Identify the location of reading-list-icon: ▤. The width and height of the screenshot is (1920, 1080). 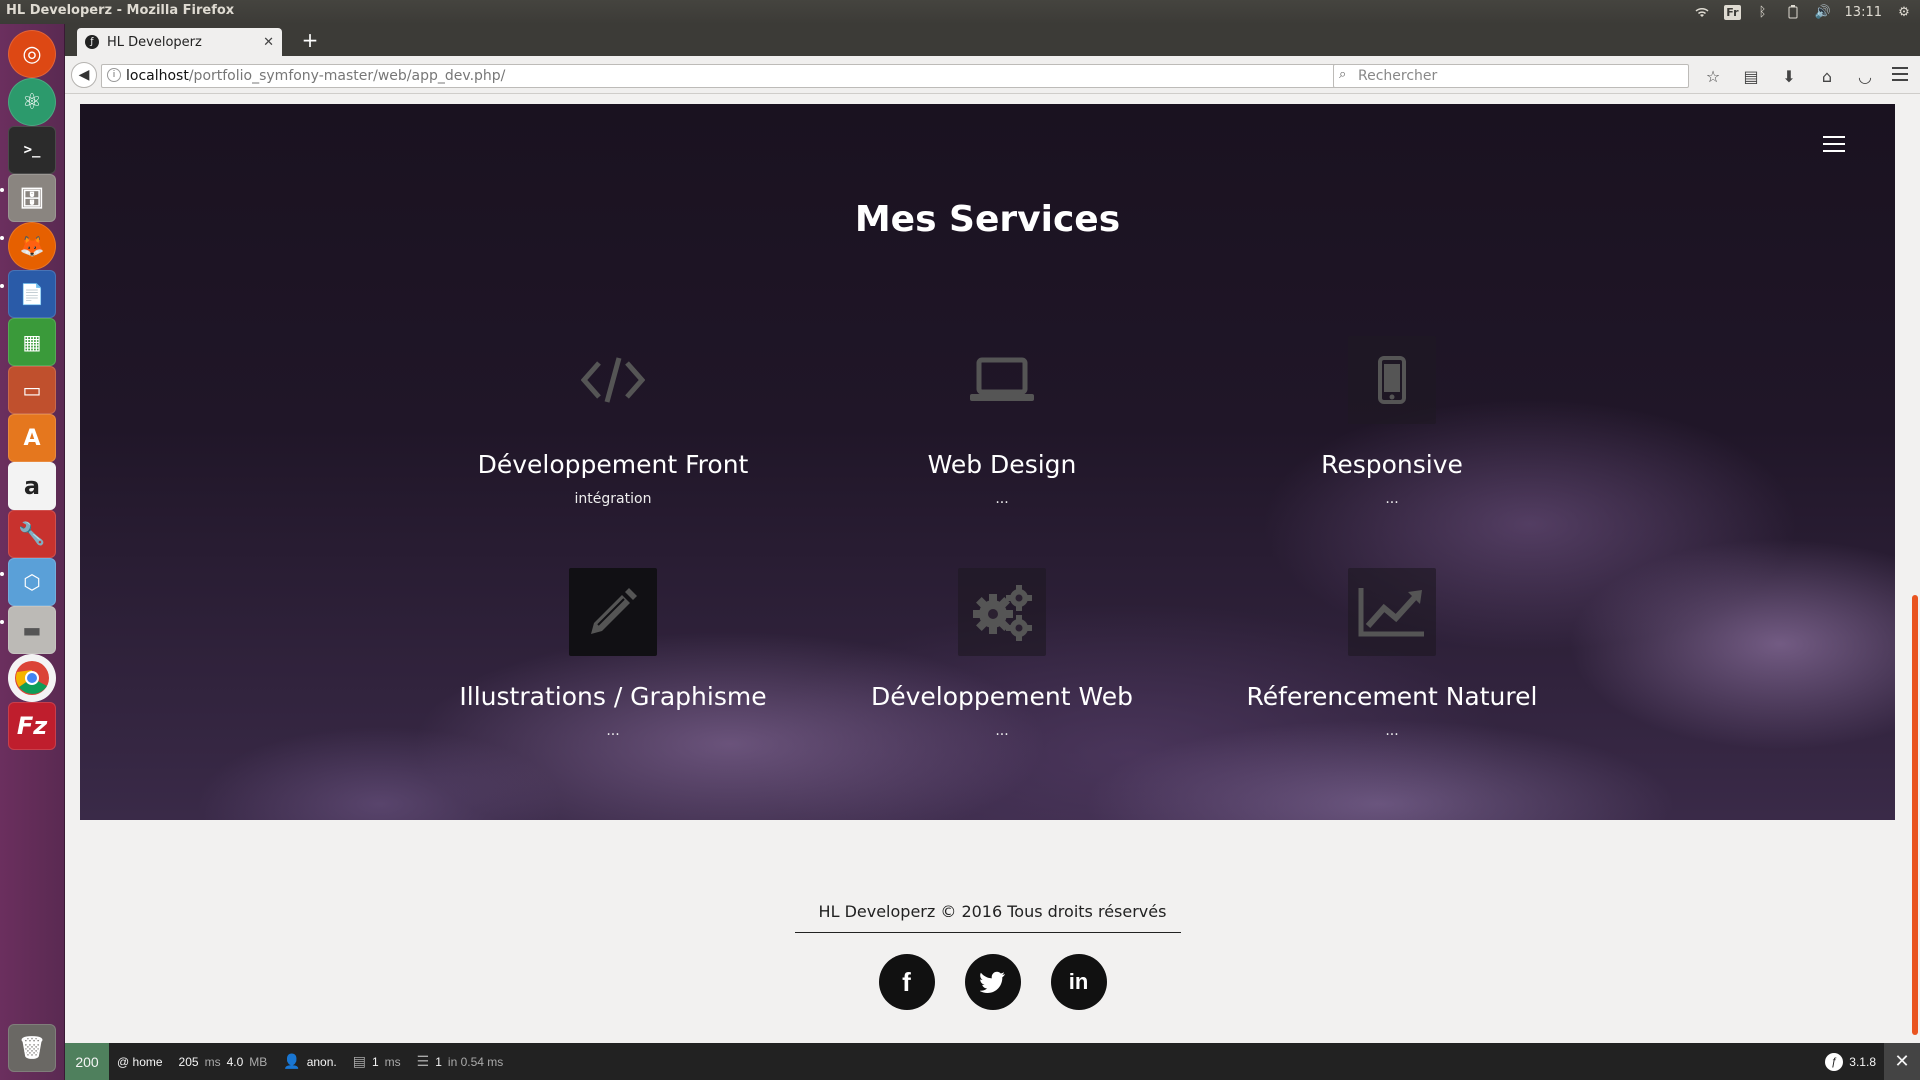
(1751, 76).